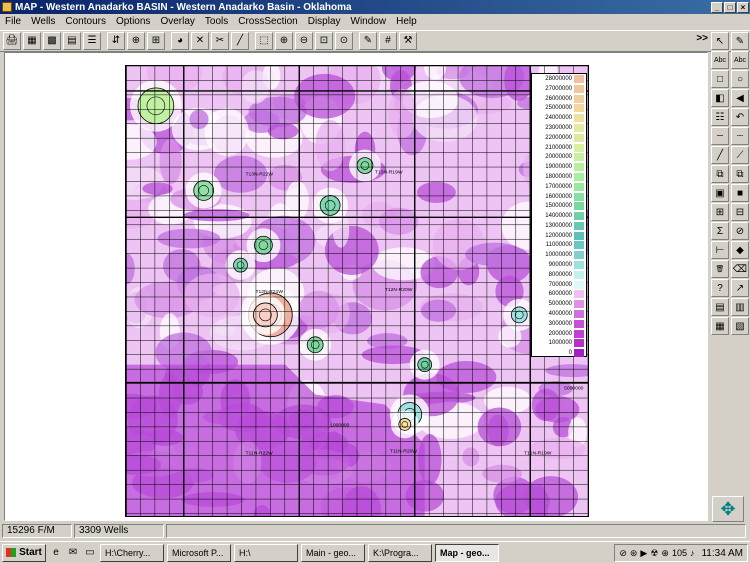 This screenshot has height=563, width=750. Describe the element at coordinates (740, 269) in the screenshot. I see `erase-icon: ⌫` at that location.